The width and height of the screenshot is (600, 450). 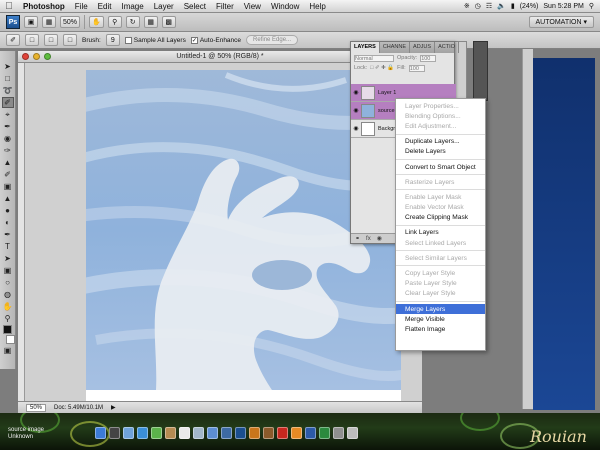 I want to click on photoshop-icon, so click(x=240, y=433).